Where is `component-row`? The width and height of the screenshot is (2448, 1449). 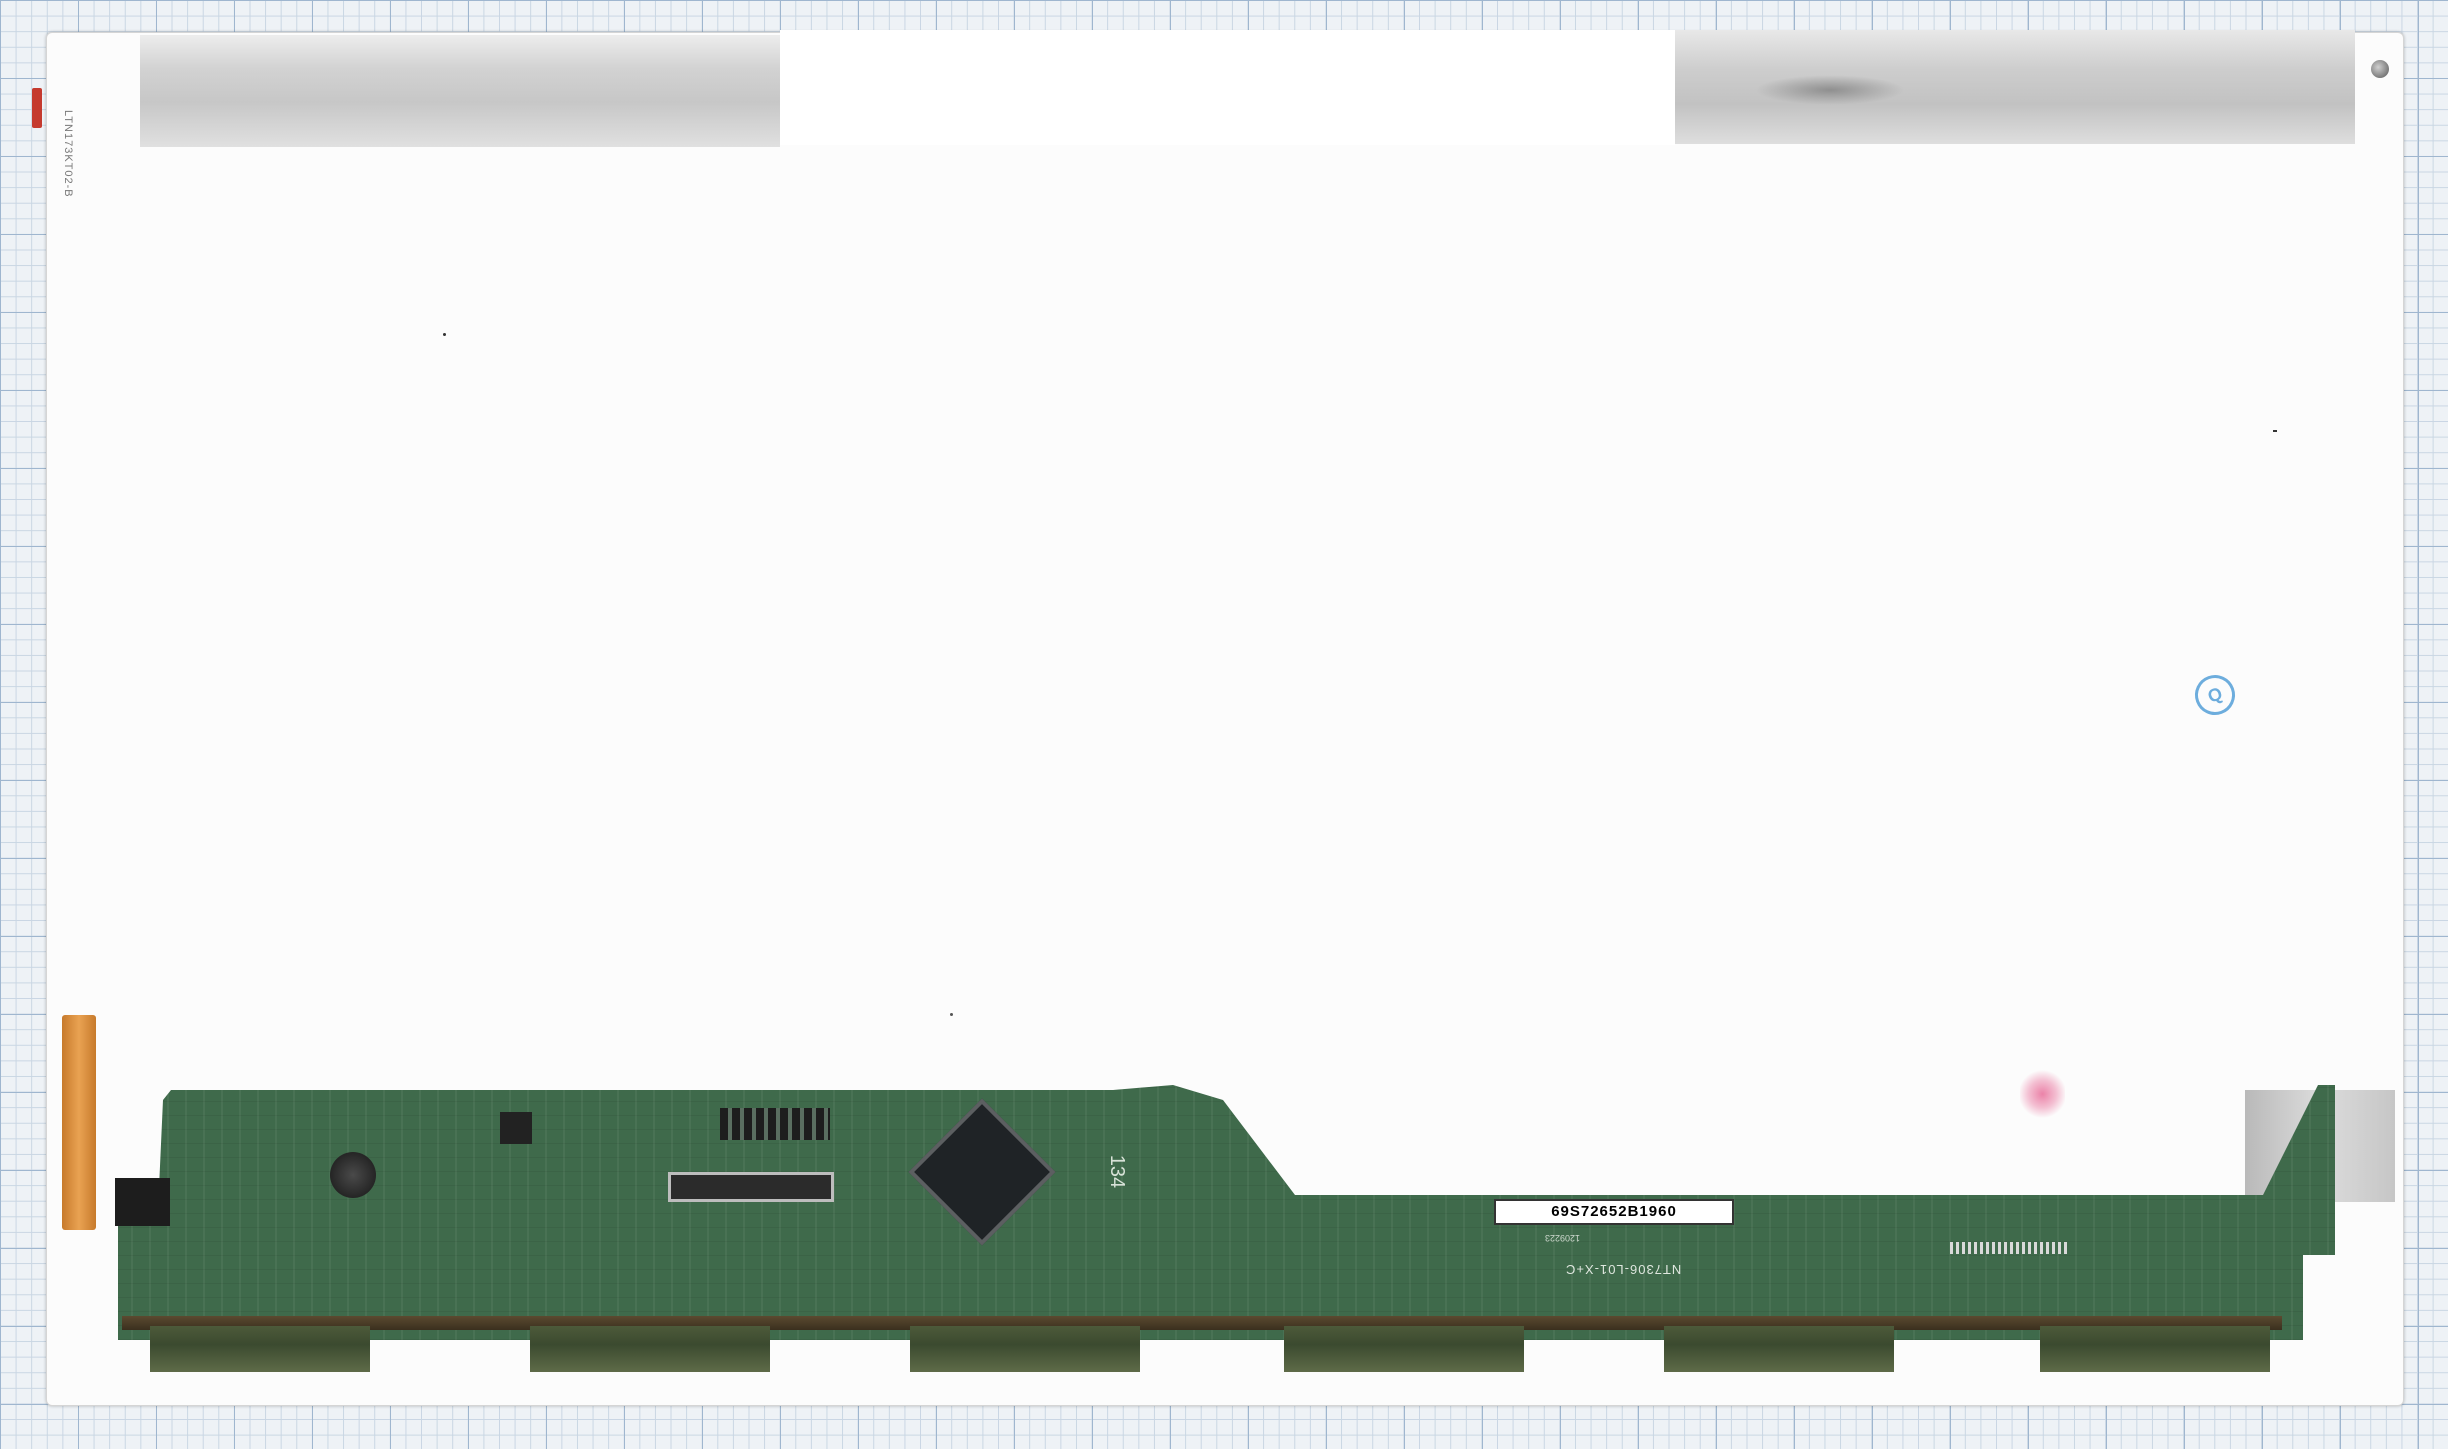 component-row is located at coordinates (775, 1124).